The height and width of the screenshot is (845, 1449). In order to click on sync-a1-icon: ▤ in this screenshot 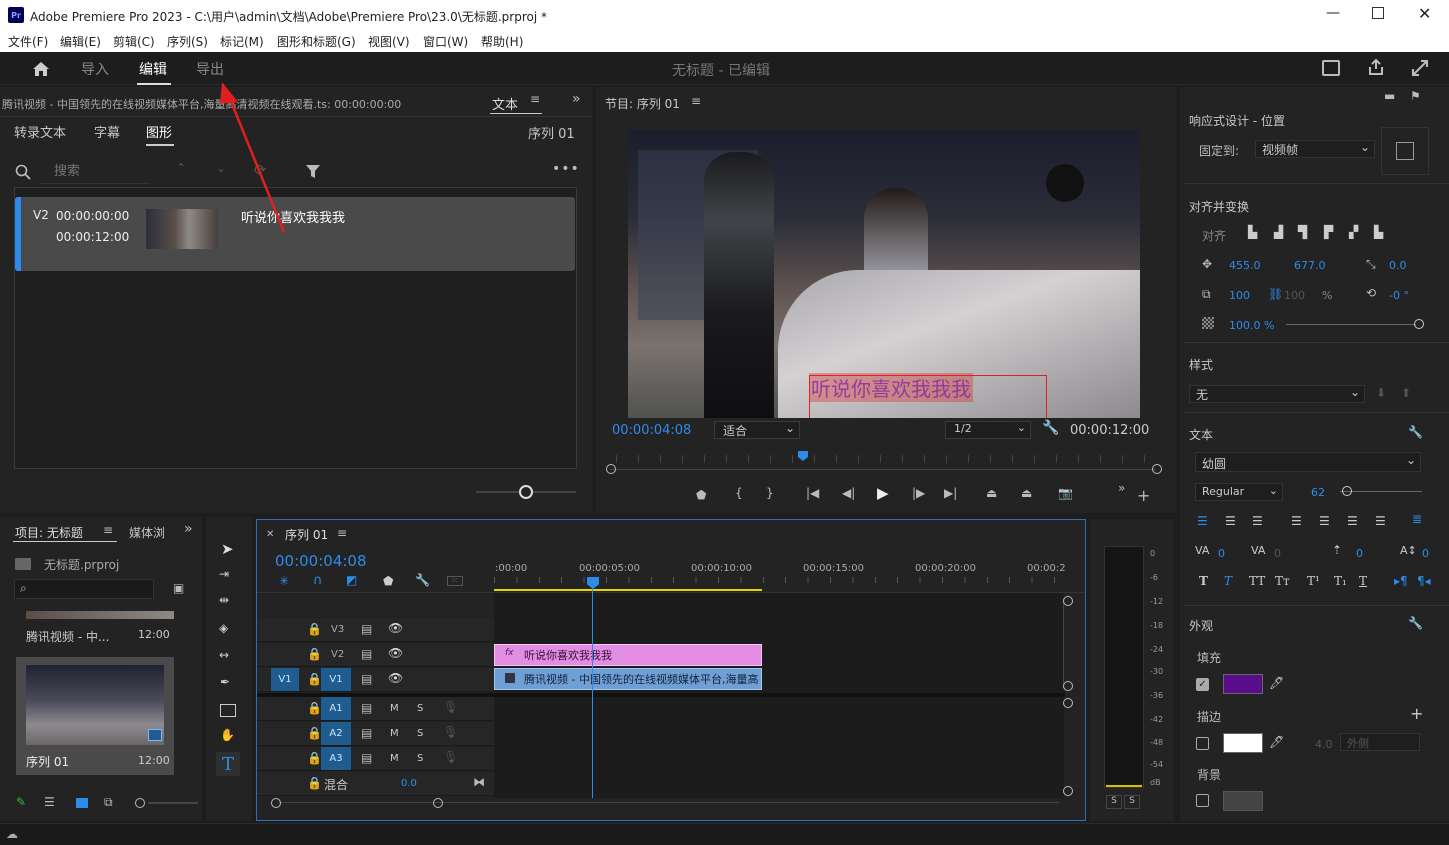, I will do `click(366, 708)`.